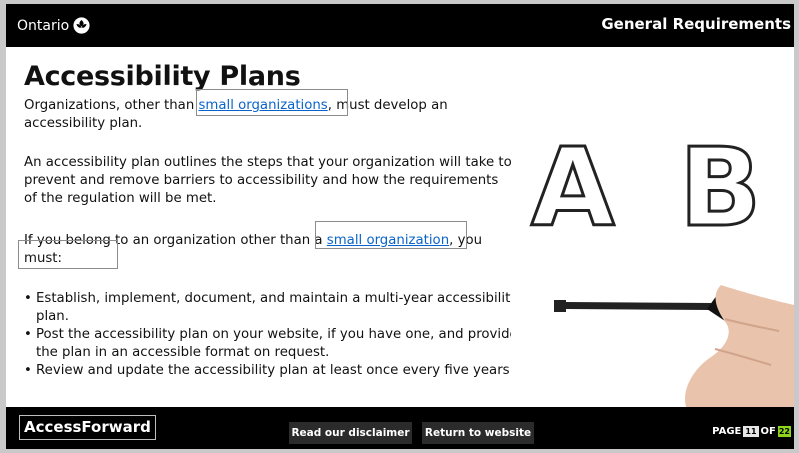 This screenshot has width=799, height=453. What do you see at coordinates (87, 427) in the screenshot?
I see `accessforward-logo: AccessForward` at bounding box center [87, 427].